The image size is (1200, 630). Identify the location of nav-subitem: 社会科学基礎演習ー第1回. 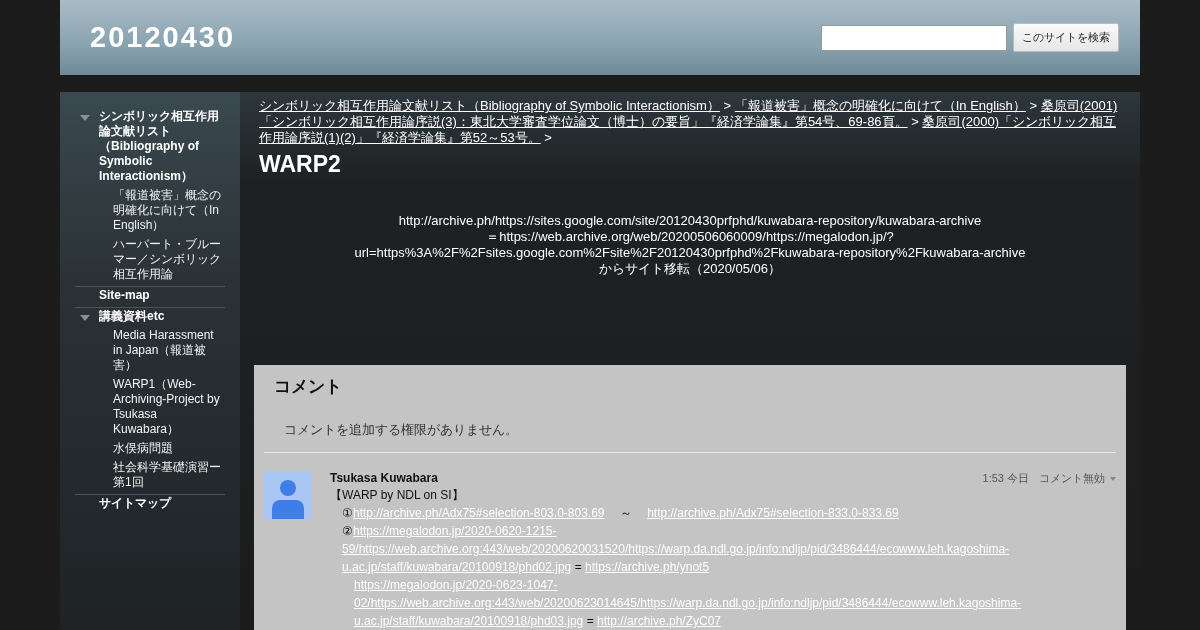
(169, 475).